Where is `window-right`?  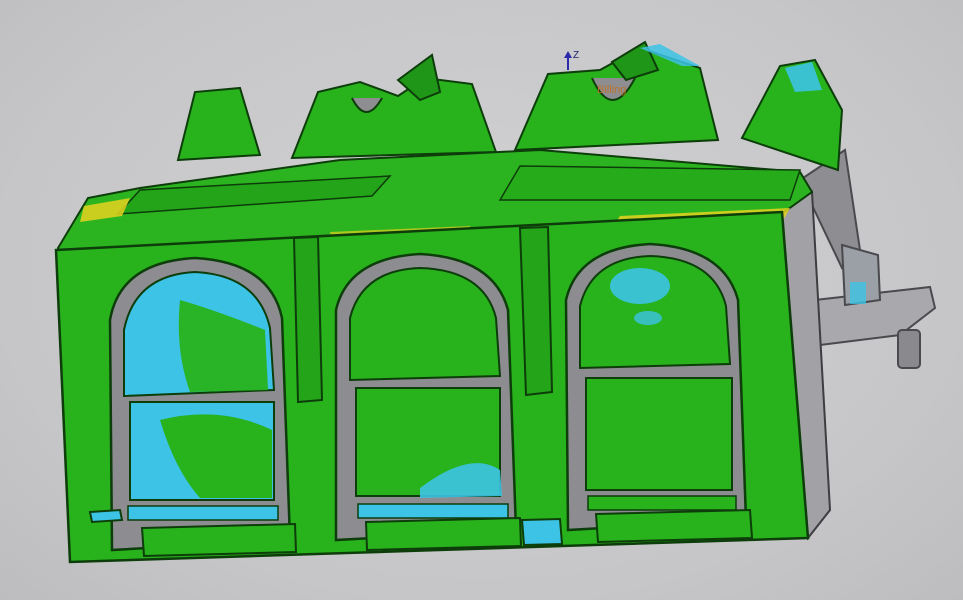
window-right is located at coordinates (656, 387).